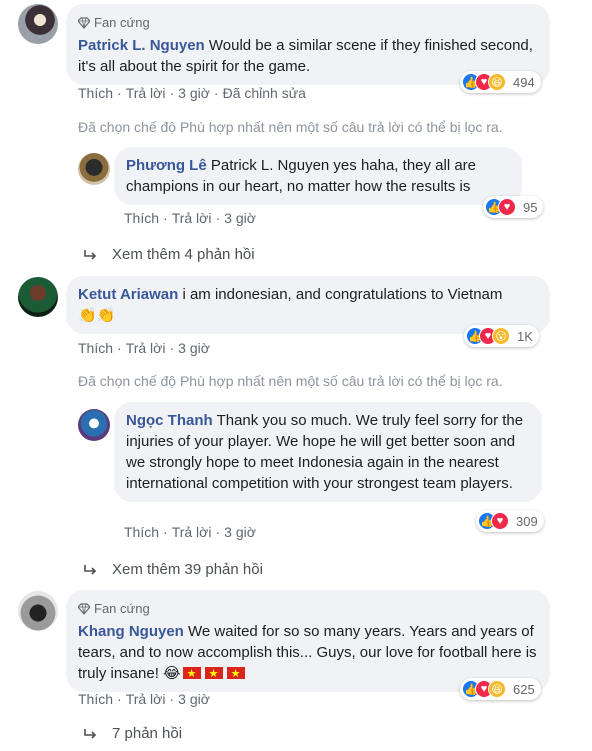 This screenshot has width=592, height=751. I want to click on reaction-summary: 👍 ♥ 😆 494, so click(500, 82).